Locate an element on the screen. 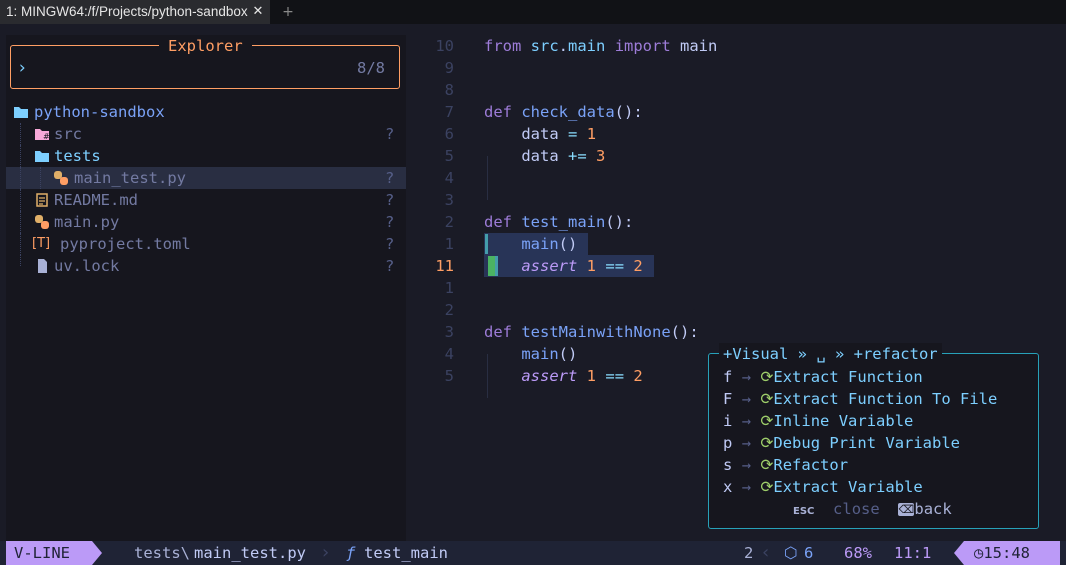 The width and height of the screenshot is (1066, 565). tree-item-label: tests is located at coordinates (77, 156).